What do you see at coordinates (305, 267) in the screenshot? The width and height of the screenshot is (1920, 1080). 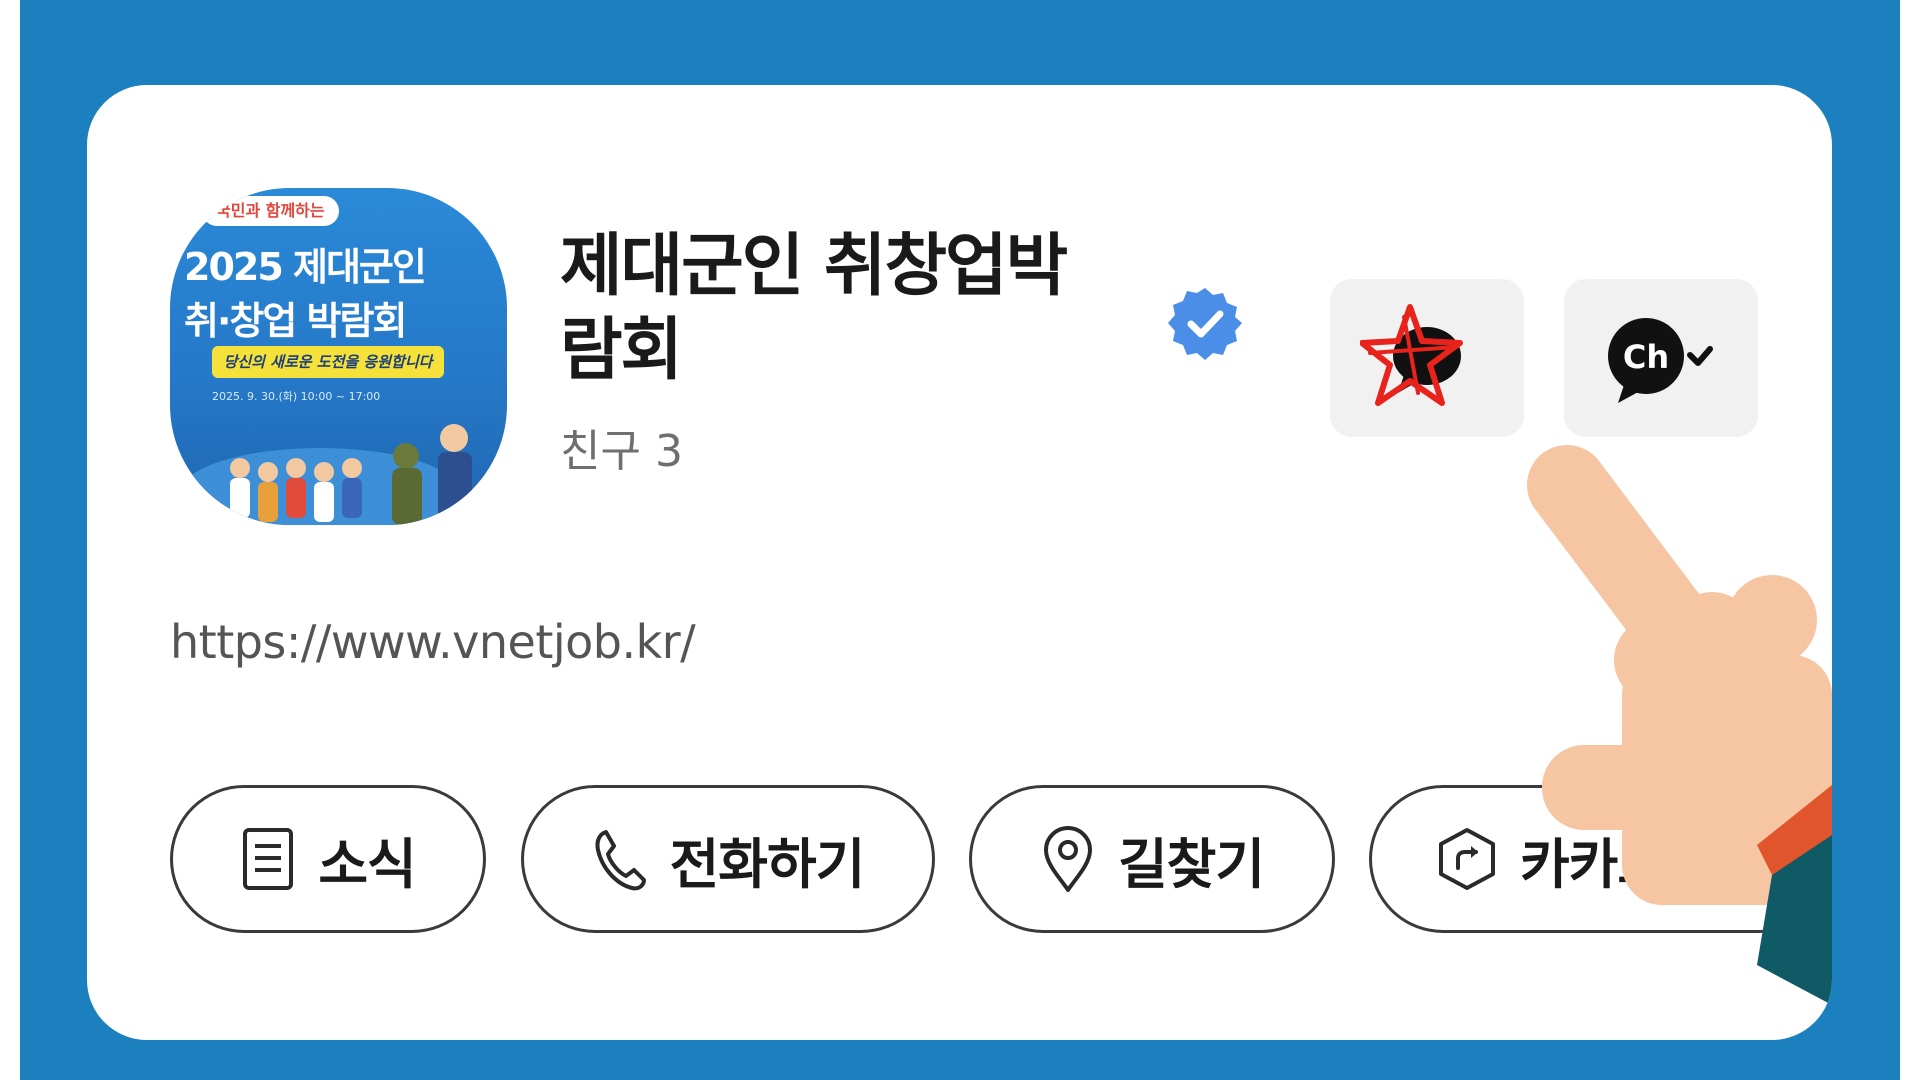 I see `avatar-title-line1: 2025 제대군인` at bounding box center [305, 267].